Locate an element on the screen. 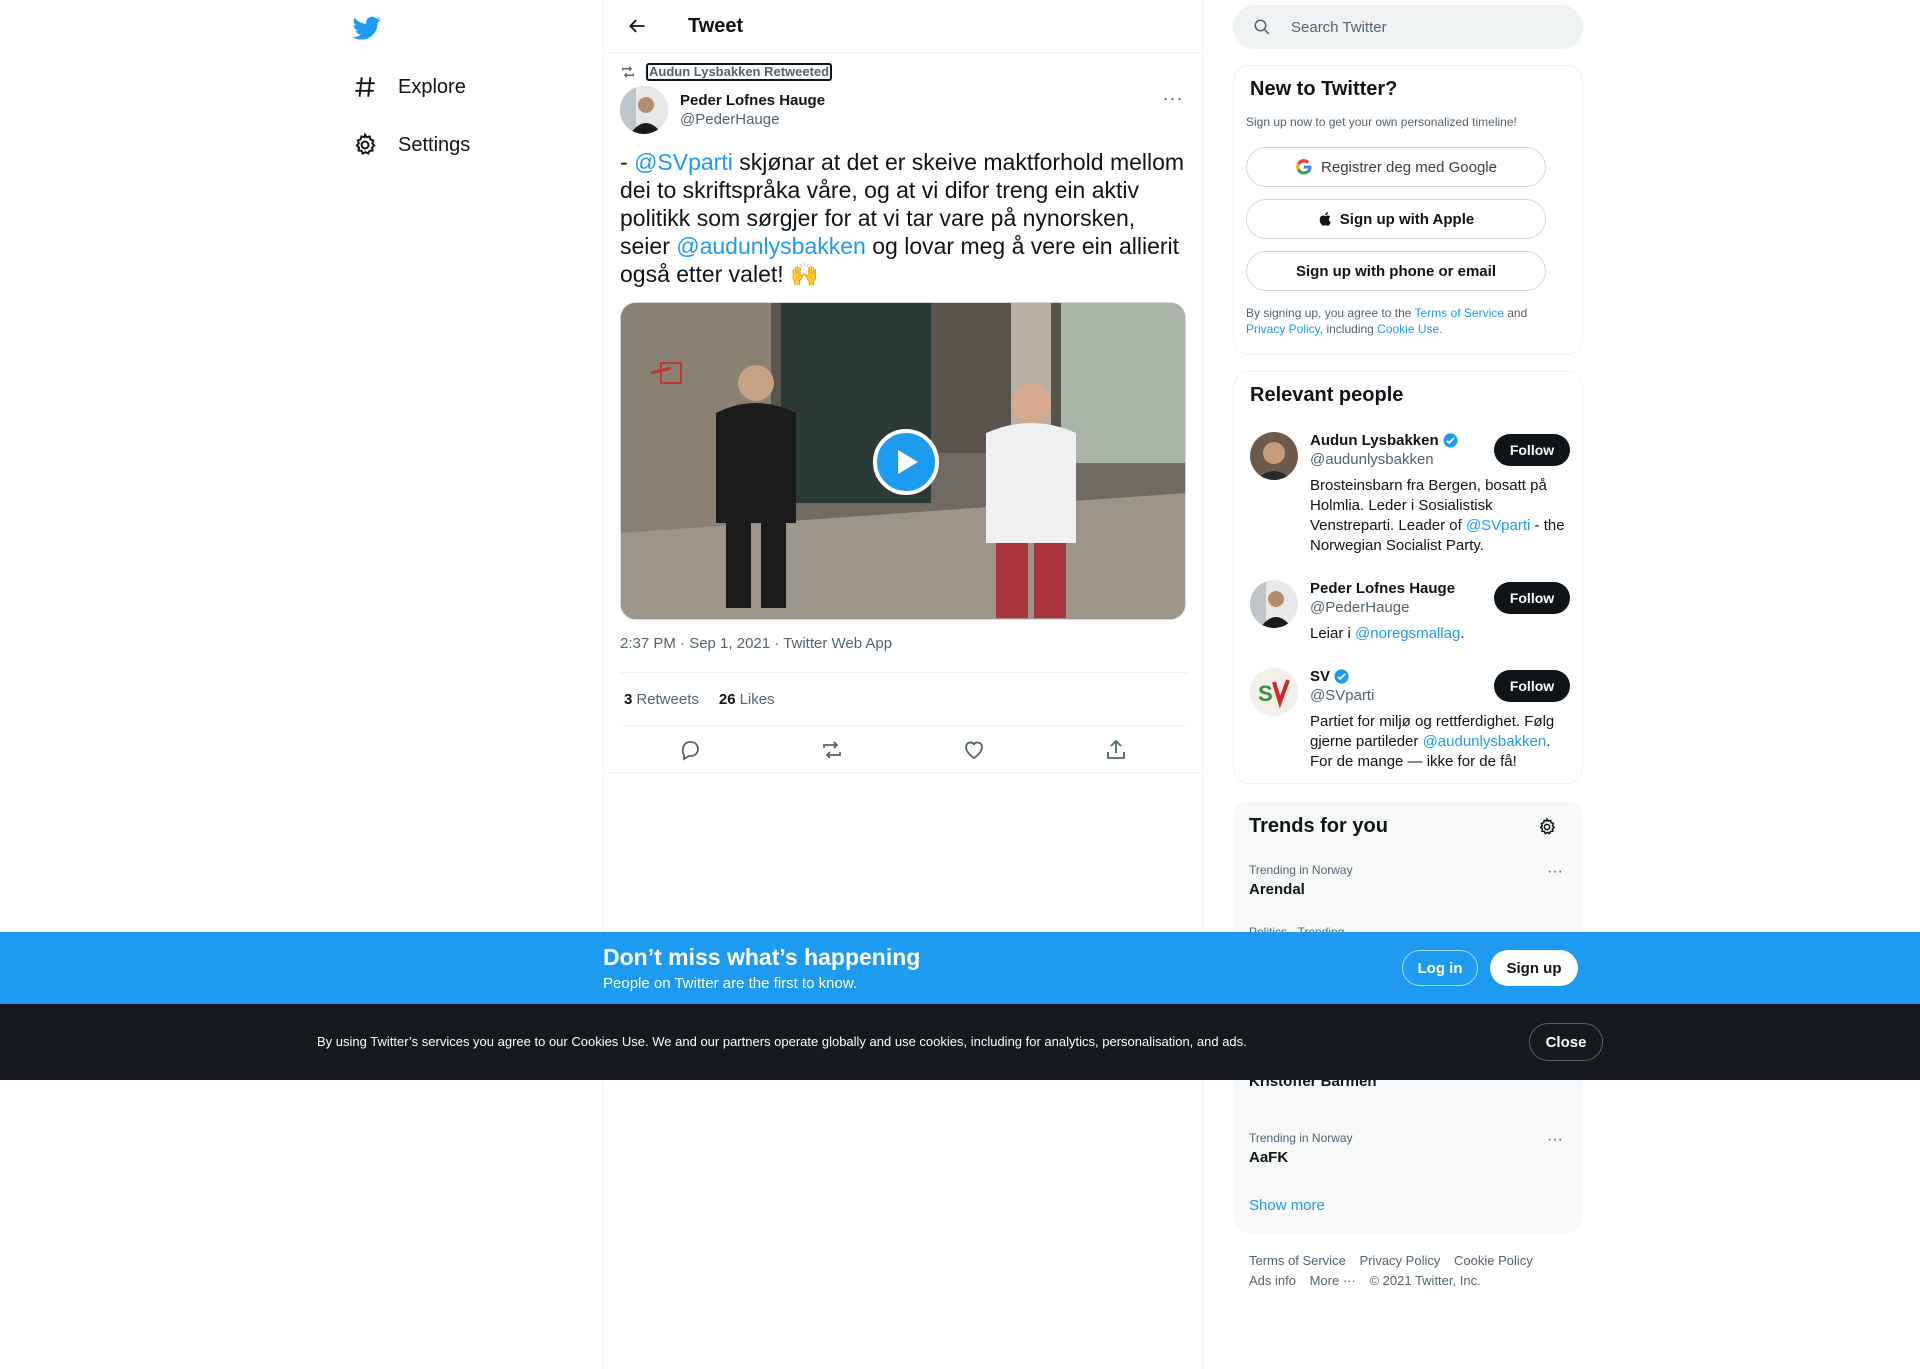 Image resolution: width=1920 pixels, height=1369 pixels. gear-icon is located at coordinates (1547, 827).